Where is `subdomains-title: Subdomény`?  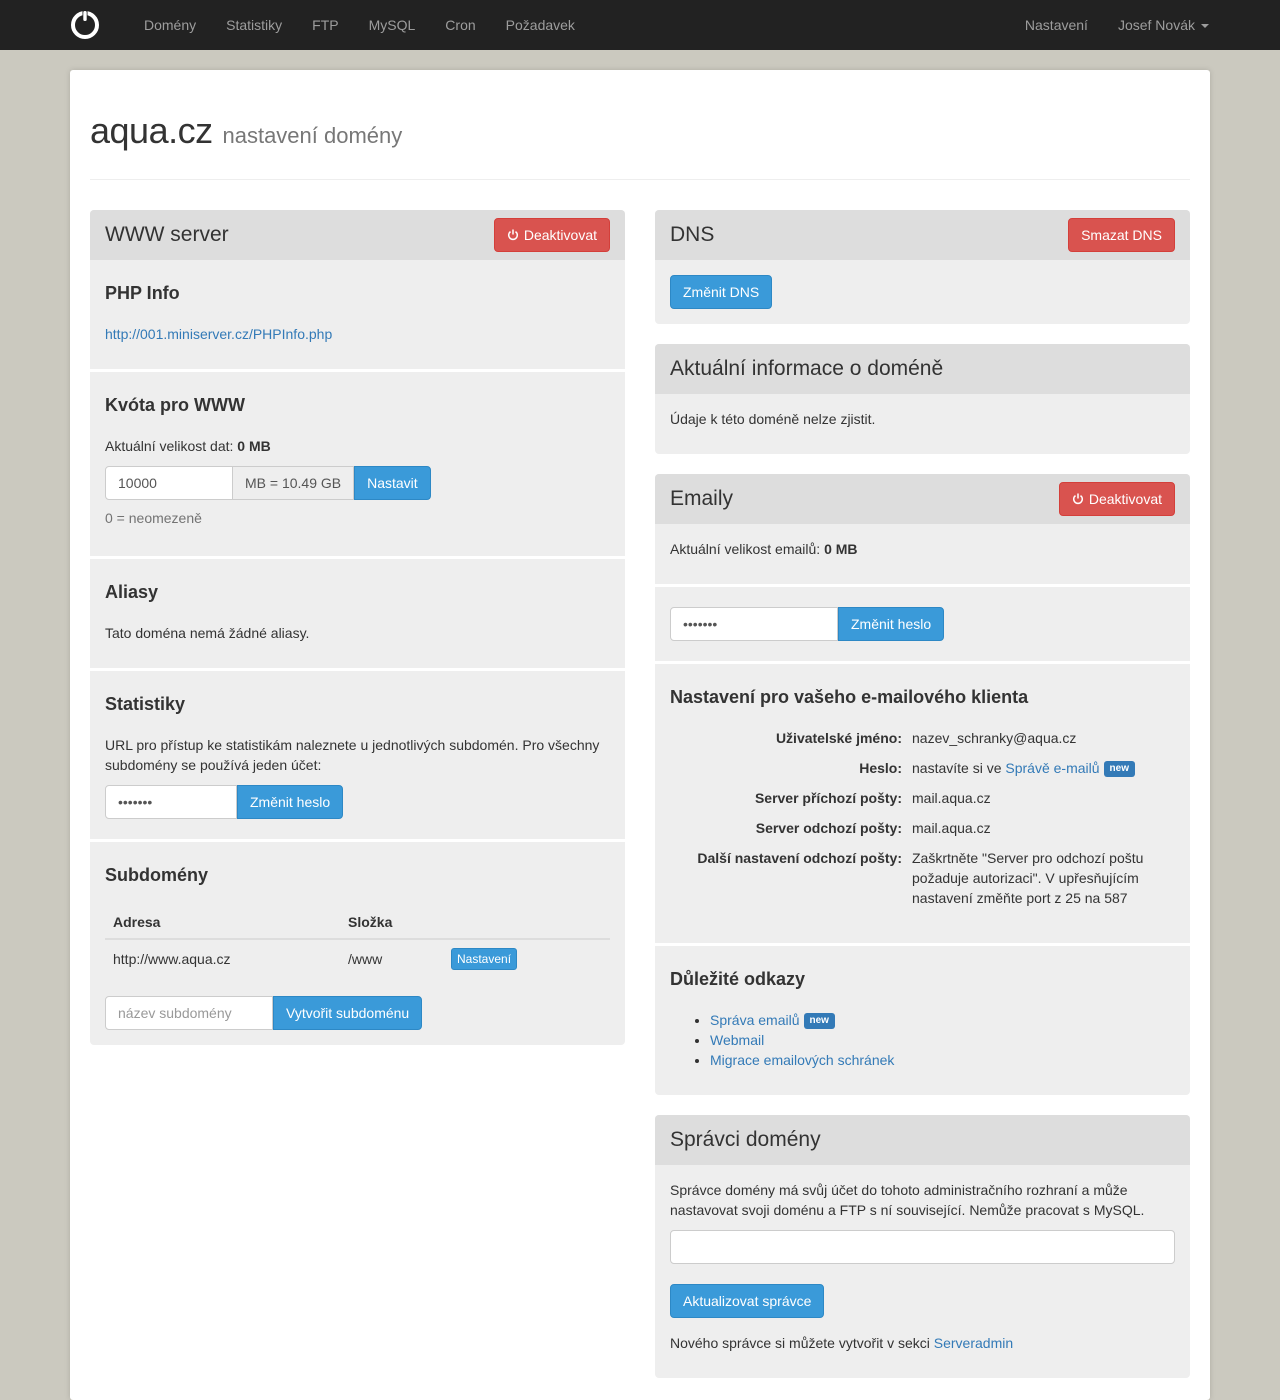 subdomains-title: Subdomény is located at coordinates (157, 875).